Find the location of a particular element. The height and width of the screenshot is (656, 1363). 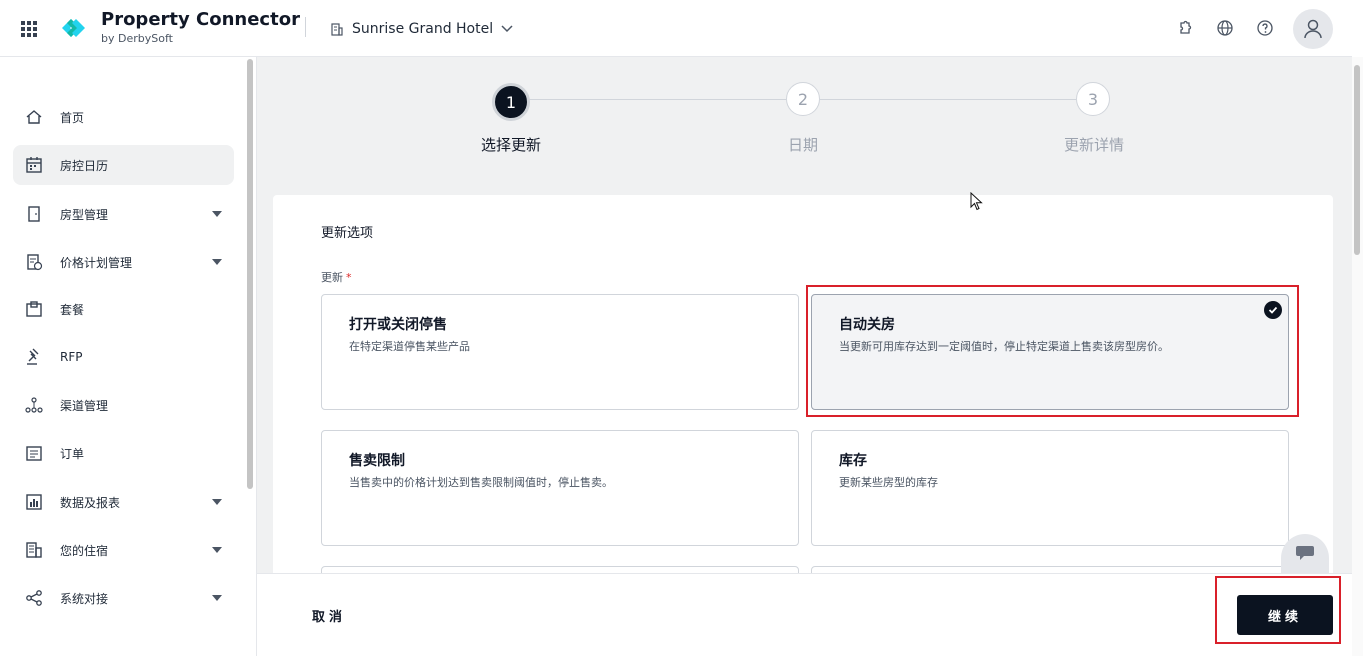

package-icon is located at coordinates (34, 309).